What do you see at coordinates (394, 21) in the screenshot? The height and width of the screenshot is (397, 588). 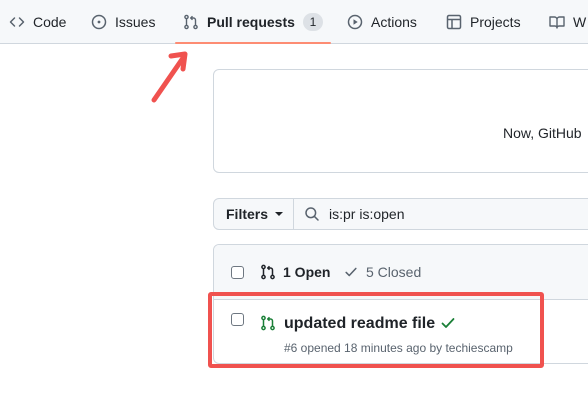 I see `tab-actions-label: Actions` at bounding box center [394, 21].